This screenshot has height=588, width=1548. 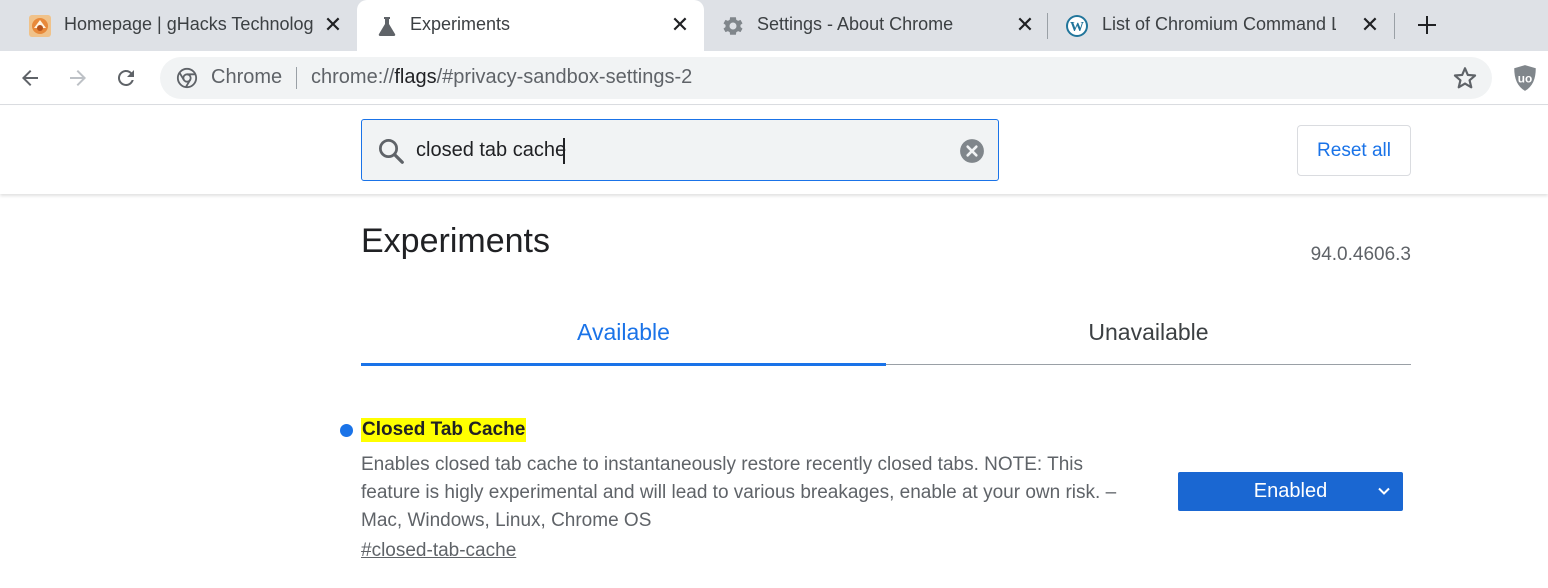 What do you see at coordinates (564, 151) in the screenshot?
I see `text-cursor` at bounding box center [564, 151].